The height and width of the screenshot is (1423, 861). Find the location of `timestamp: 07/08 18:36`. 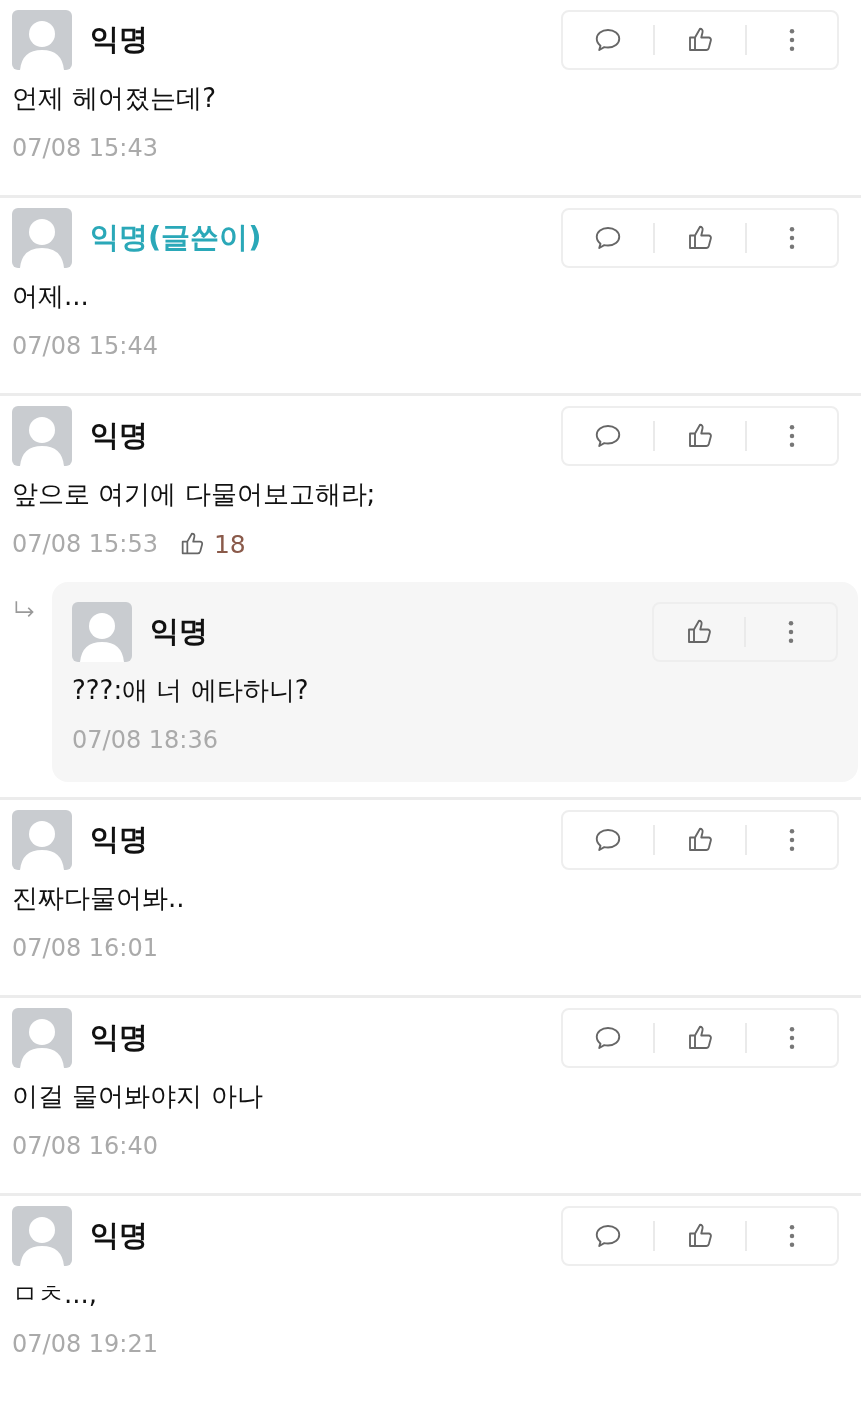

timestamp: 07/08 18:36 is located at coordinates (145, 740).